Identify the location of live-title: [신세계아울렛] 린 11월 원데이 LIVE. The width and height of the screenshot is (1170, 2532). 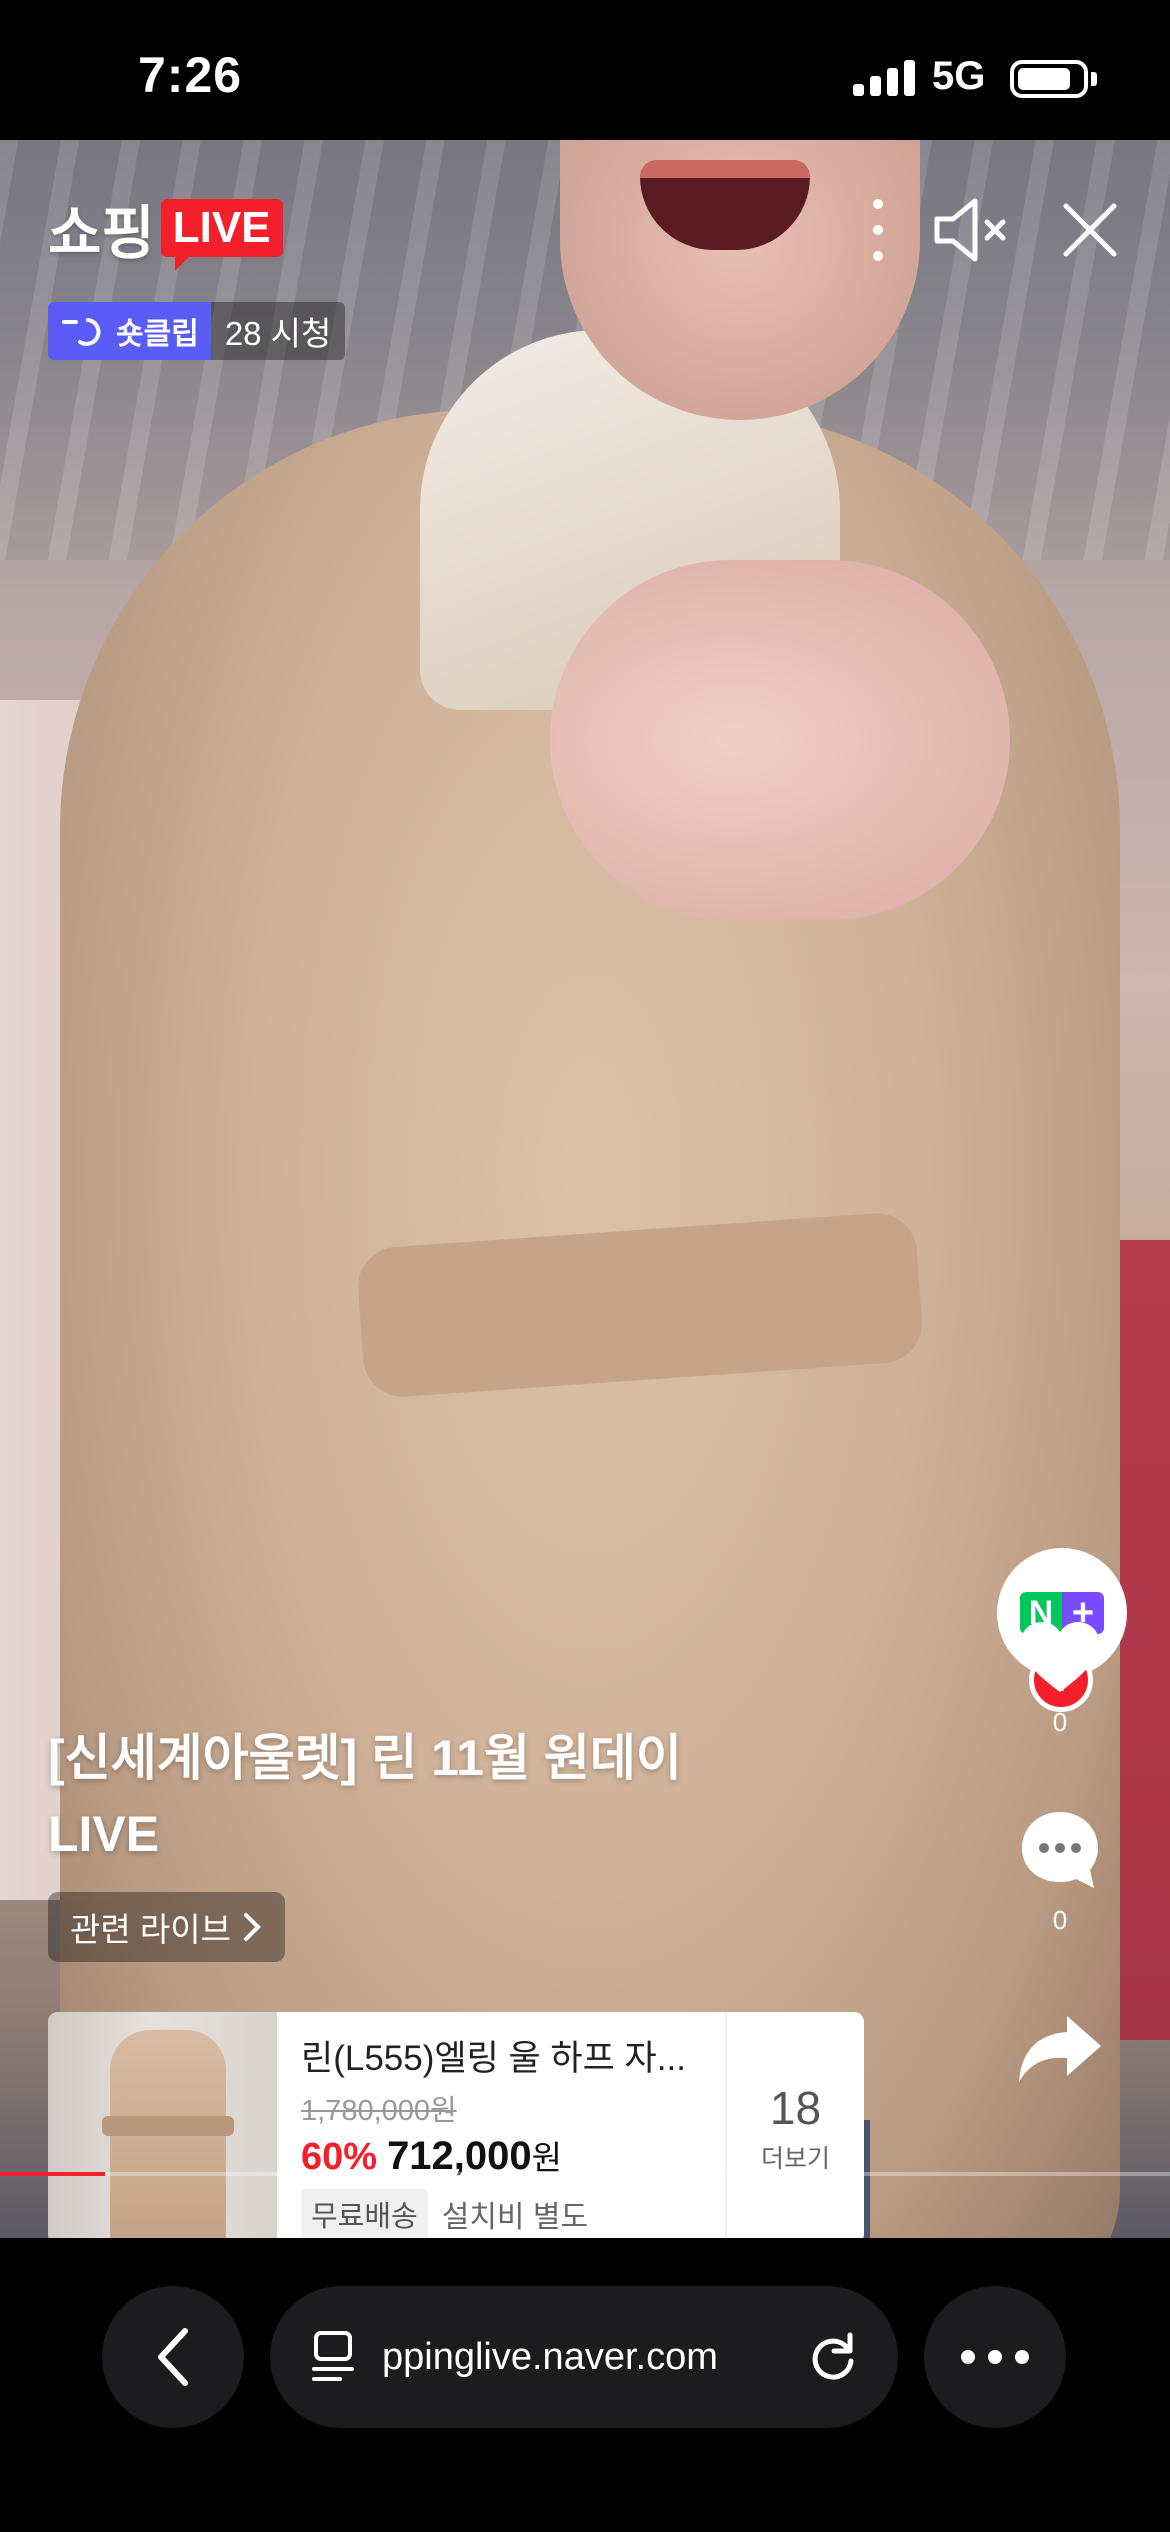
(398, 1796).